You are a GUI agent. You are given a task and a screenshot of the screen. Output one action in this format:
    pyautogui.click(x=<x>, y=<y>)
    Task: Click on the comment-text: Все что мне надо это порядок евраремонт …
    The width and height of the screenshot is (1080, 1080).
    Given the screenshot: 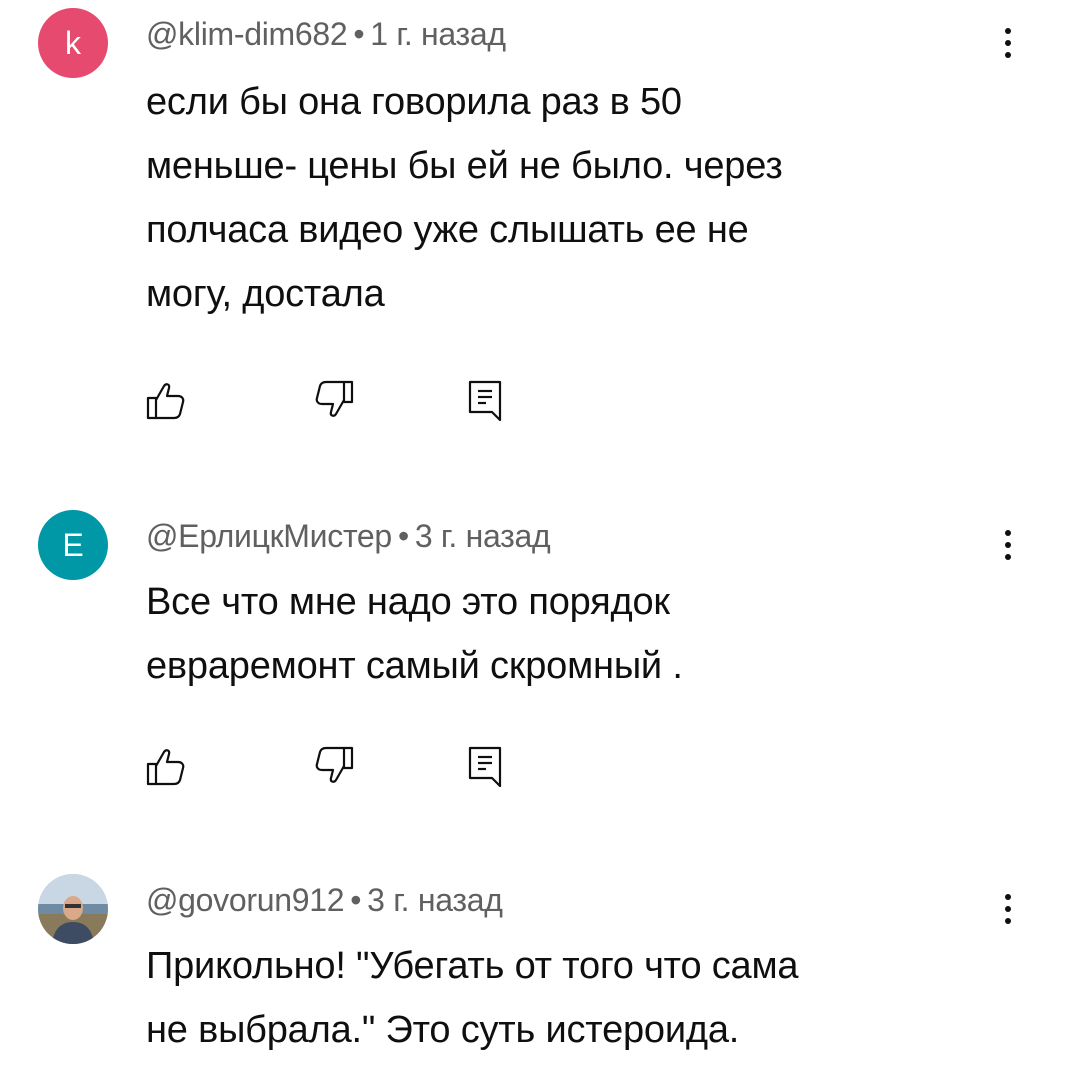 What is the action you would take?
    pyautogui.click(x=546, y=634)
    